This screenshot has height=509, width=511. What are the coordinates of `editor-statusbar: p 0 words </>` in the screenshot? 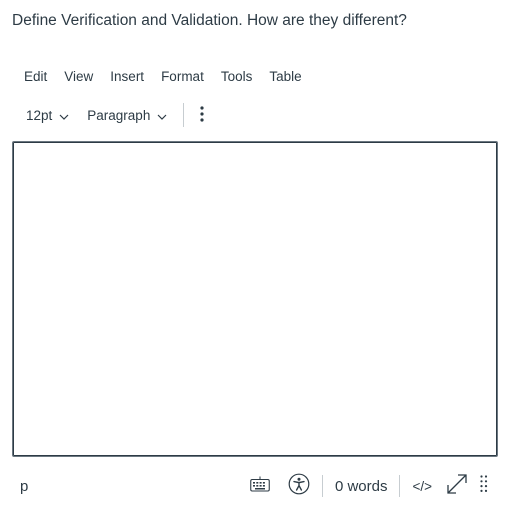 It's located at (255, 486).